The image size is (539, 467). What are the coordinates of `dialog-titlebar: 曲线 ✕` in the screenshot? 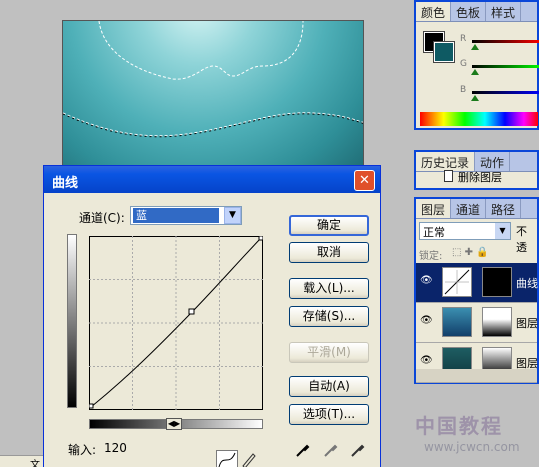 It's located at (212, 179).